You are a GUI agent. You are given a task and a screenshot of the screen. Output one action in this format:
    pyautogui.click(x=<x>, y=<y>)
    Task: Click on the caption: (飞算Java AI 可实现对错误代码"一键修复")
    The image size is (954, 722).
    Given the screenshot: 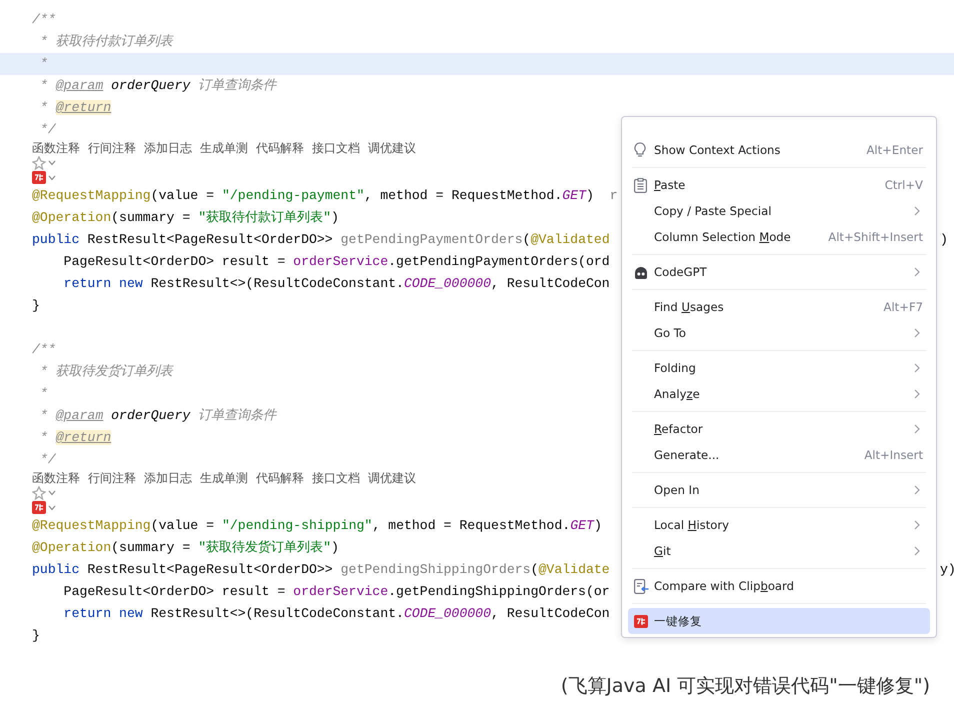 What is the action you would take?
    pyautogui.click(x=745, y=686)
    